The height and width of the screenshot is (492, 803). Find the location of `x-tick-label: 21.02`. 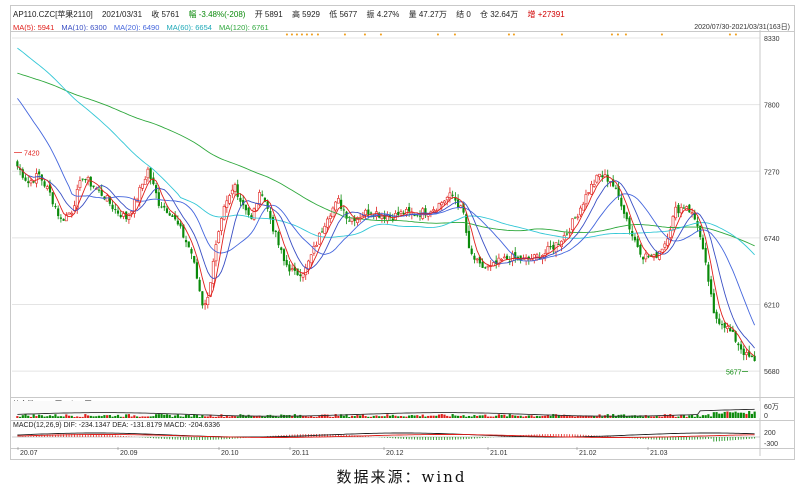

x-tick-label: 21.02 is located at coordinates (588, 453).